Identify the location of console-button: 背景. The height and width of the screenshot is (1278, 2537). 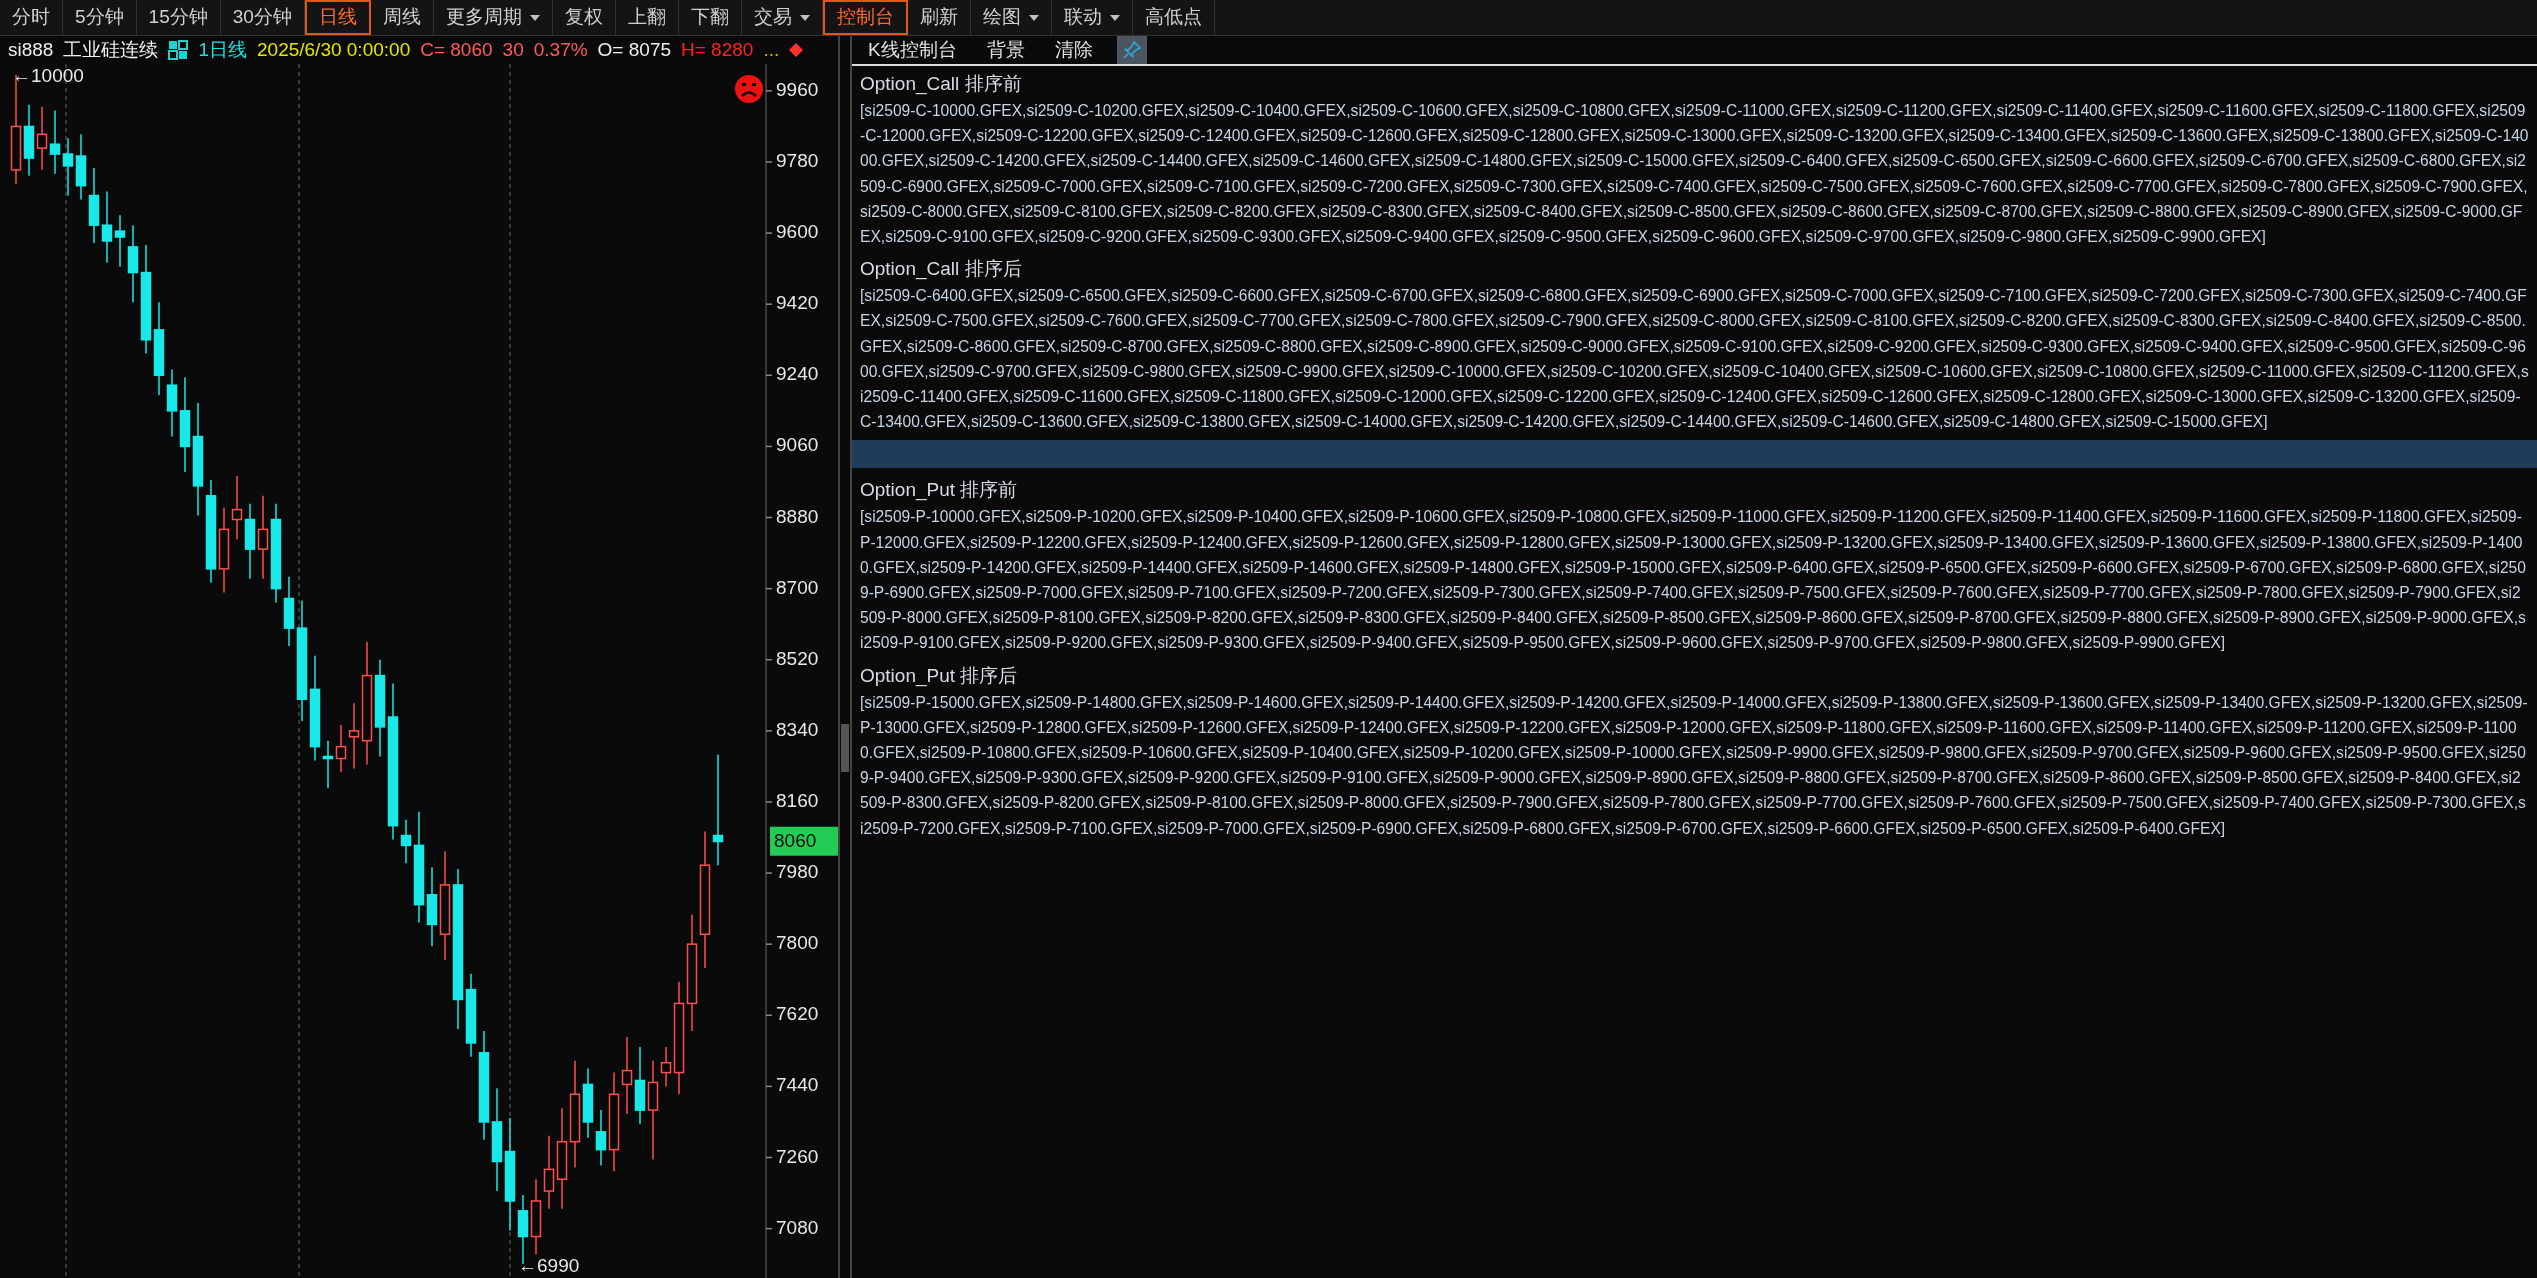
(1005, 50).